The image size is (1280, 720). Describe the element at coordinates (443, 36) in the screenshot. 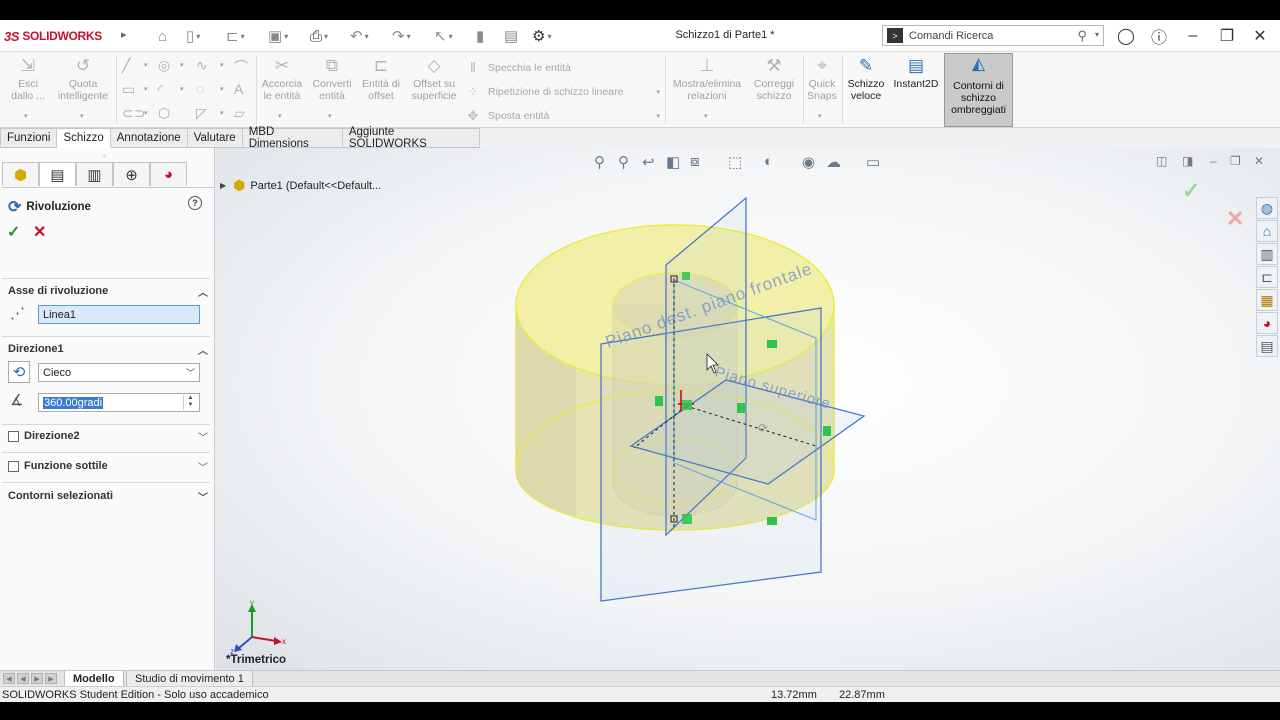

I see `select-cursor-icon: ↖ ▾` at that location.